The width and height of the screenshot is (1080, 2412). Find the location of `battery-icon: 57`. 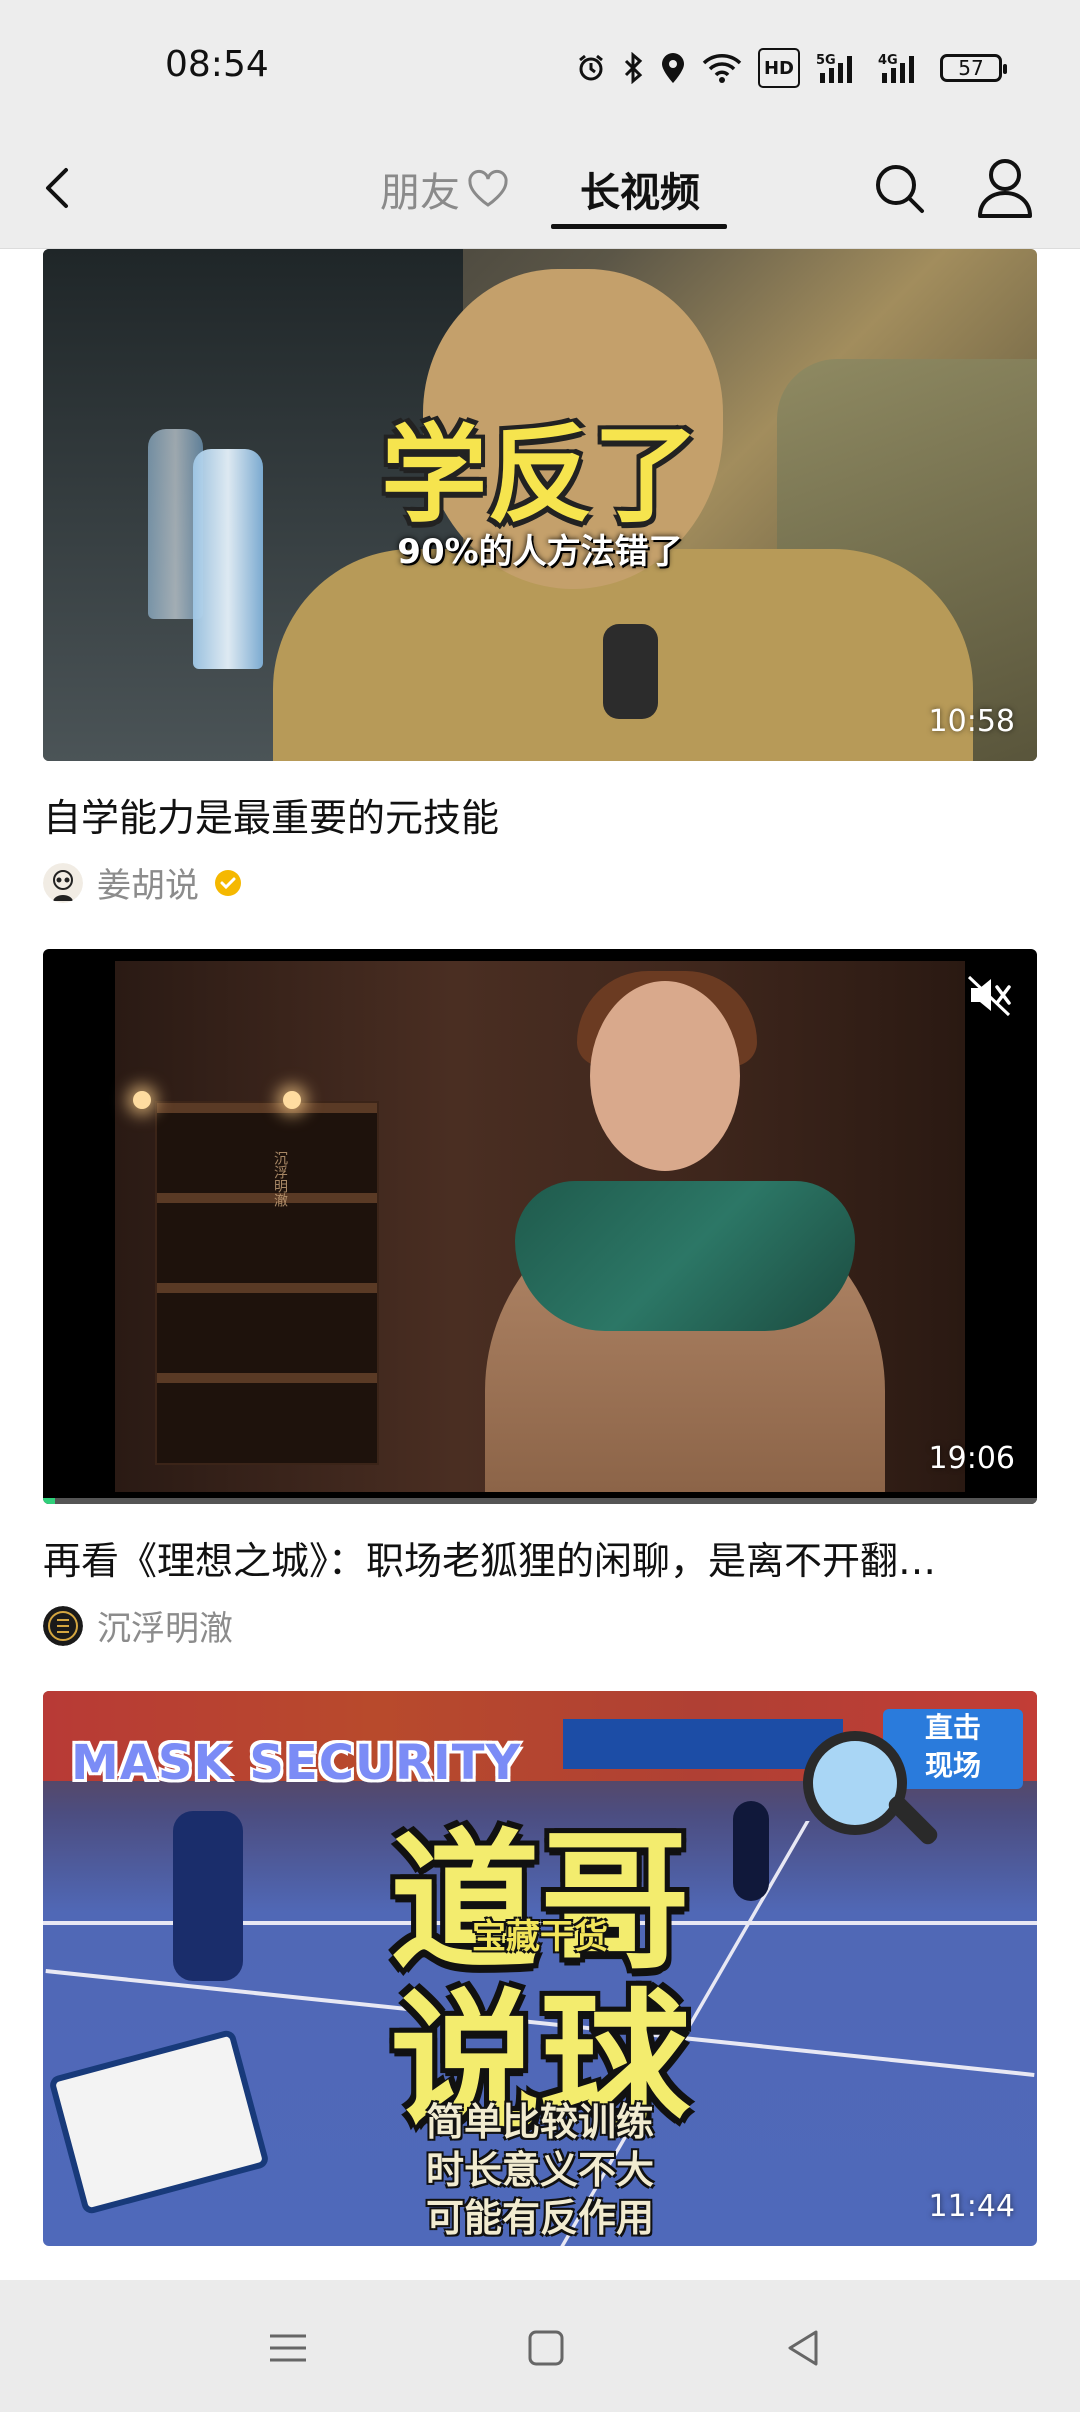

battery-icon: 57 is located at coordinates (973, 68).